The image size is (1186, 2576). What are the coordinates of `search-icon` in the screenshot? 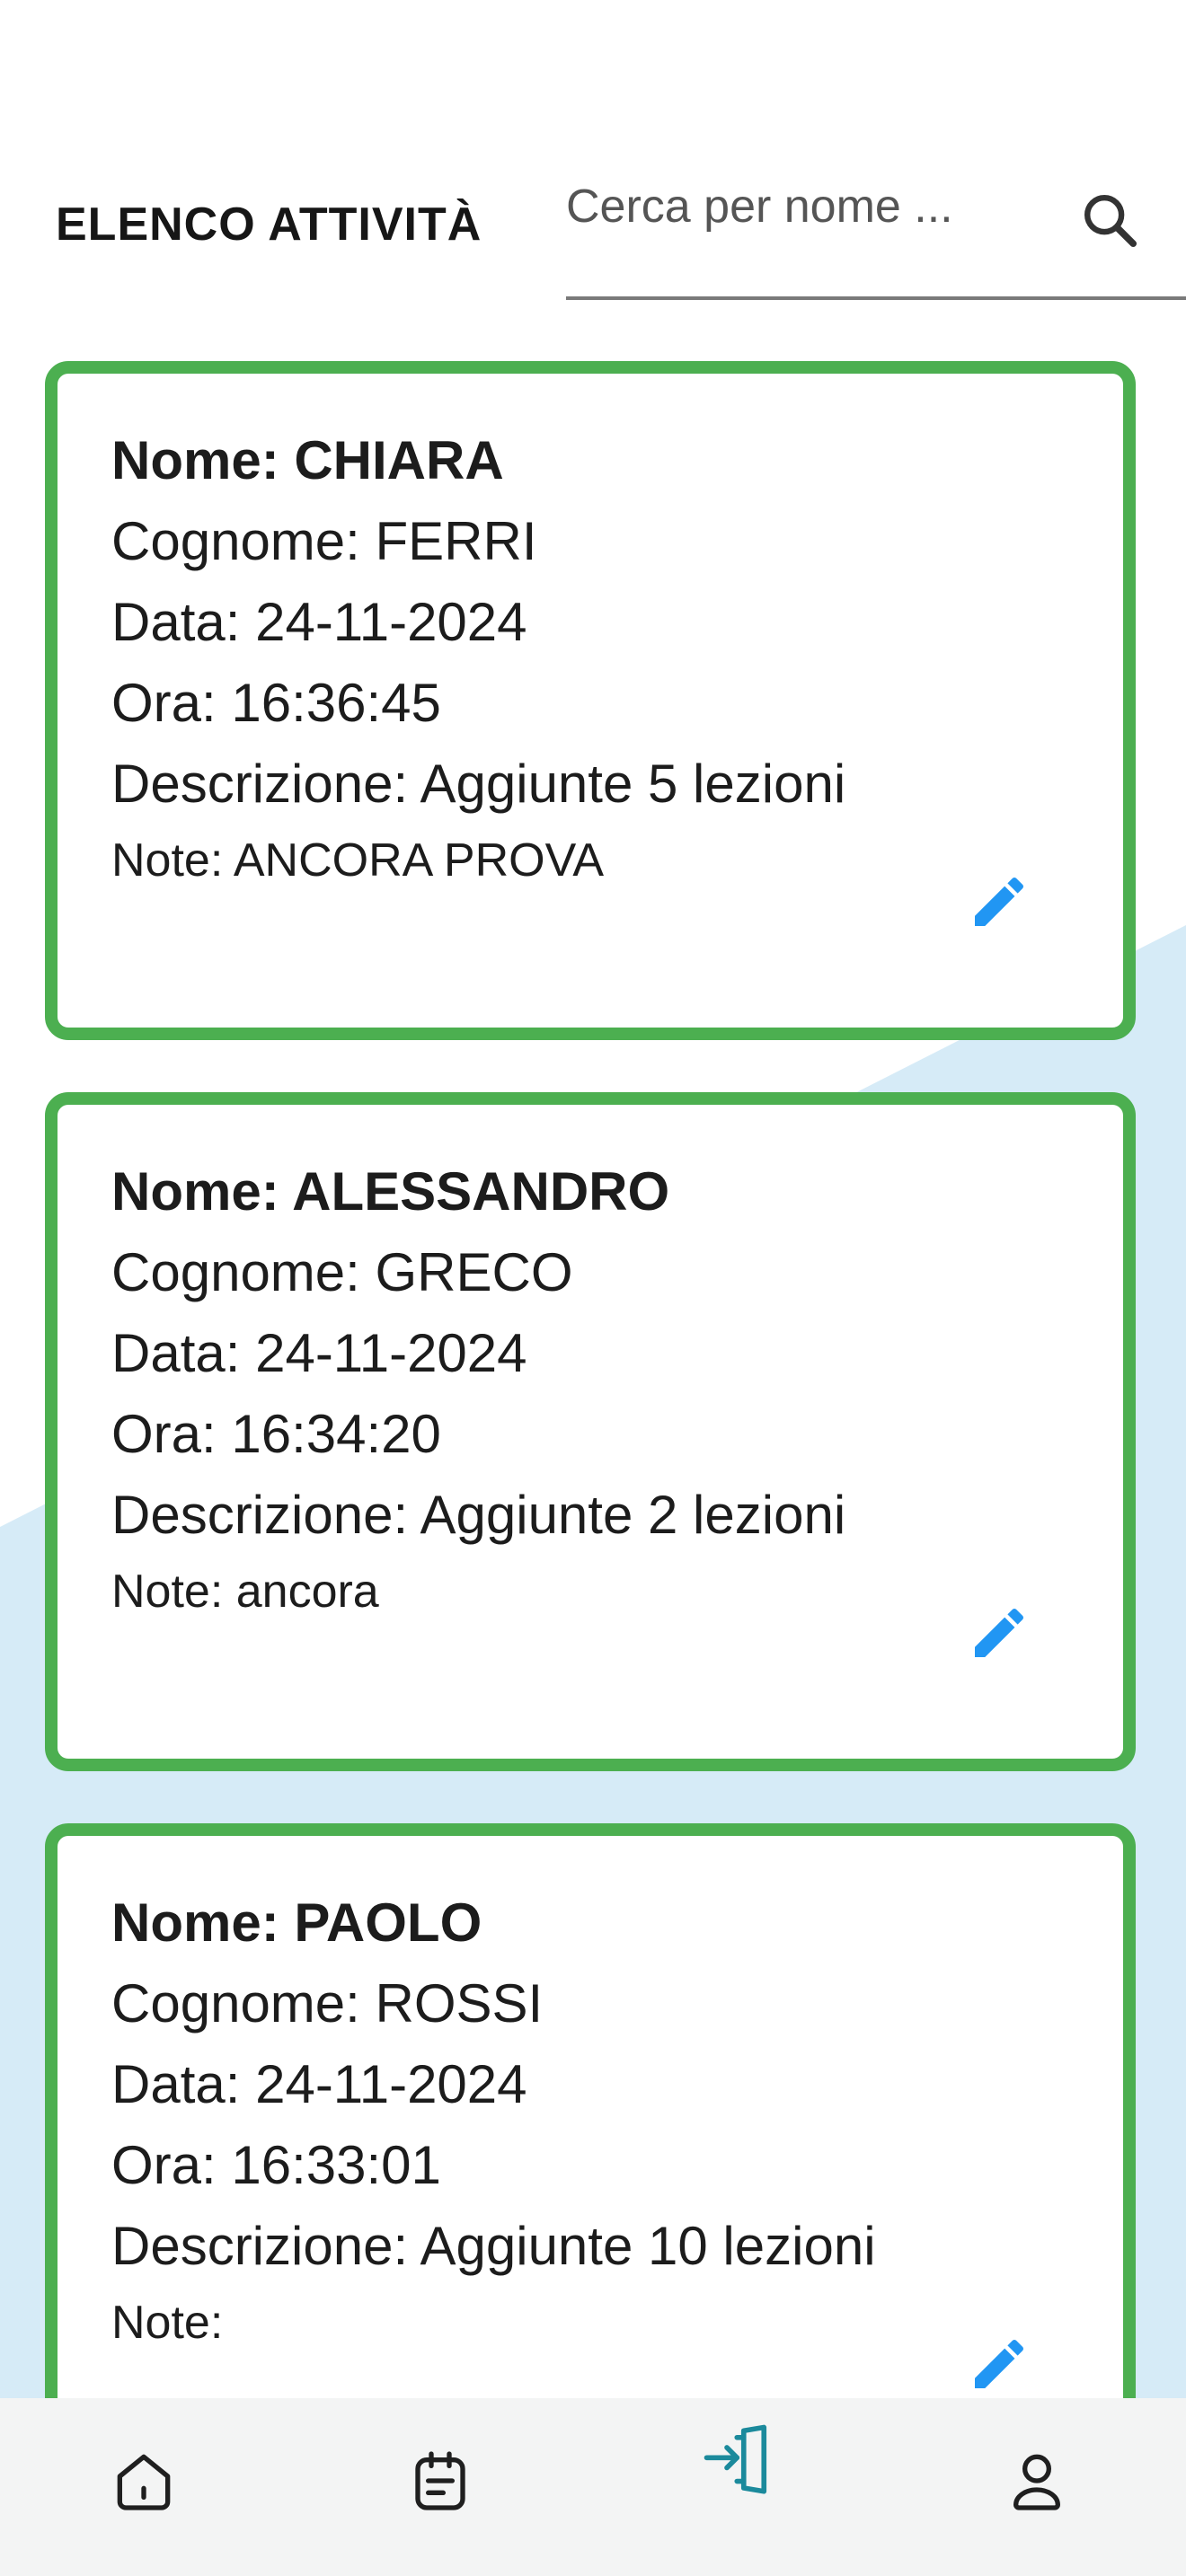 It's located at (1109, 220).